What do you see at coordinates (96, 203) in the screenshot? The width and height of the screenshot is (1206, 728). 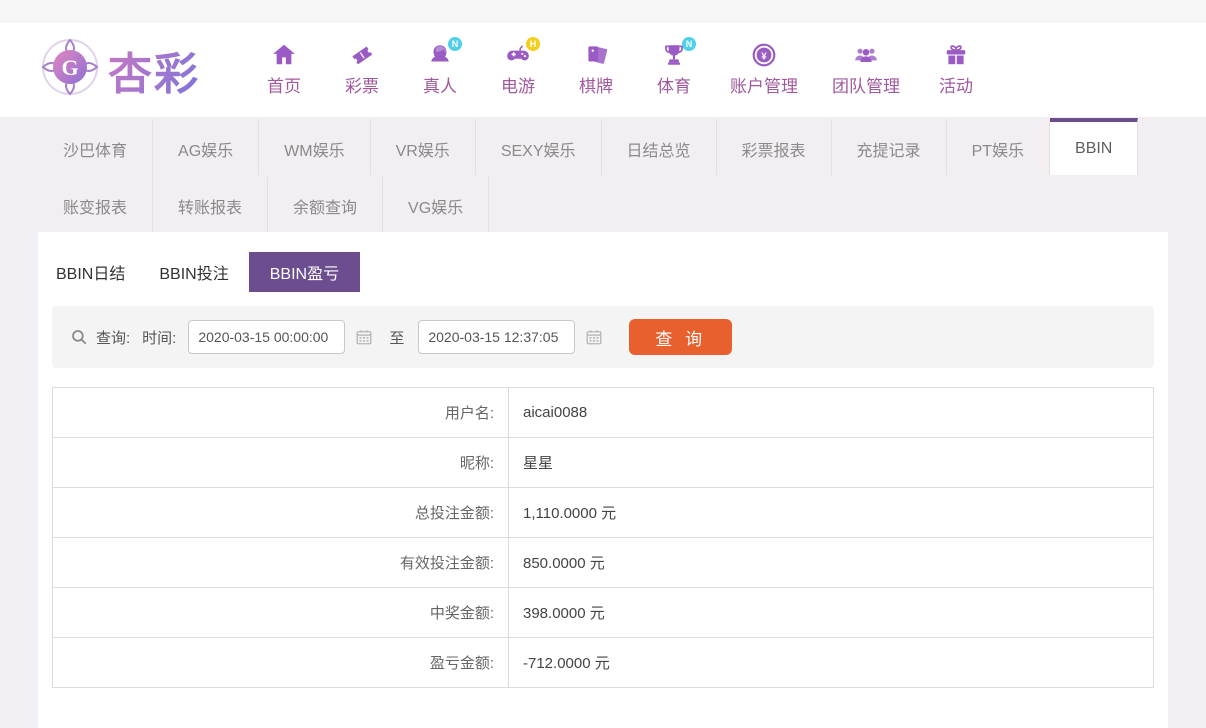 I see `tab-account-change: 账变报表` at bounding box center [96, 203].